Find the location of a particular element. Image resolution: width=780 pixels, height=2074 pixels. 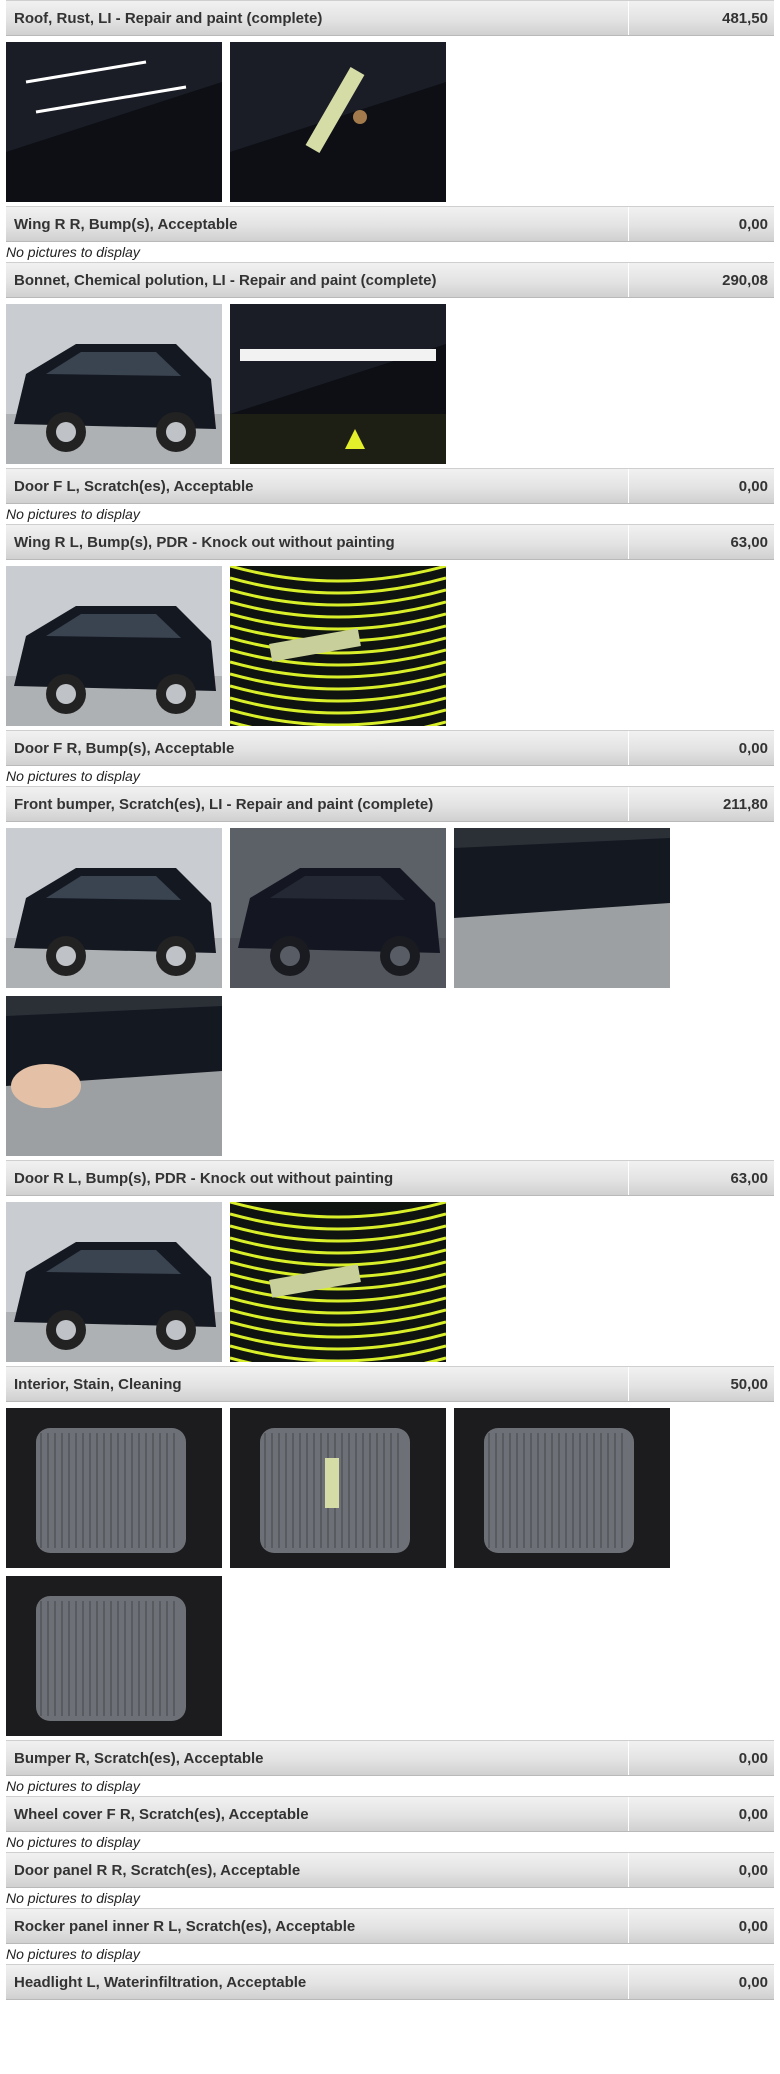

damage-photo-bumper-hand-gauge is located at coordinates (114, 1076).